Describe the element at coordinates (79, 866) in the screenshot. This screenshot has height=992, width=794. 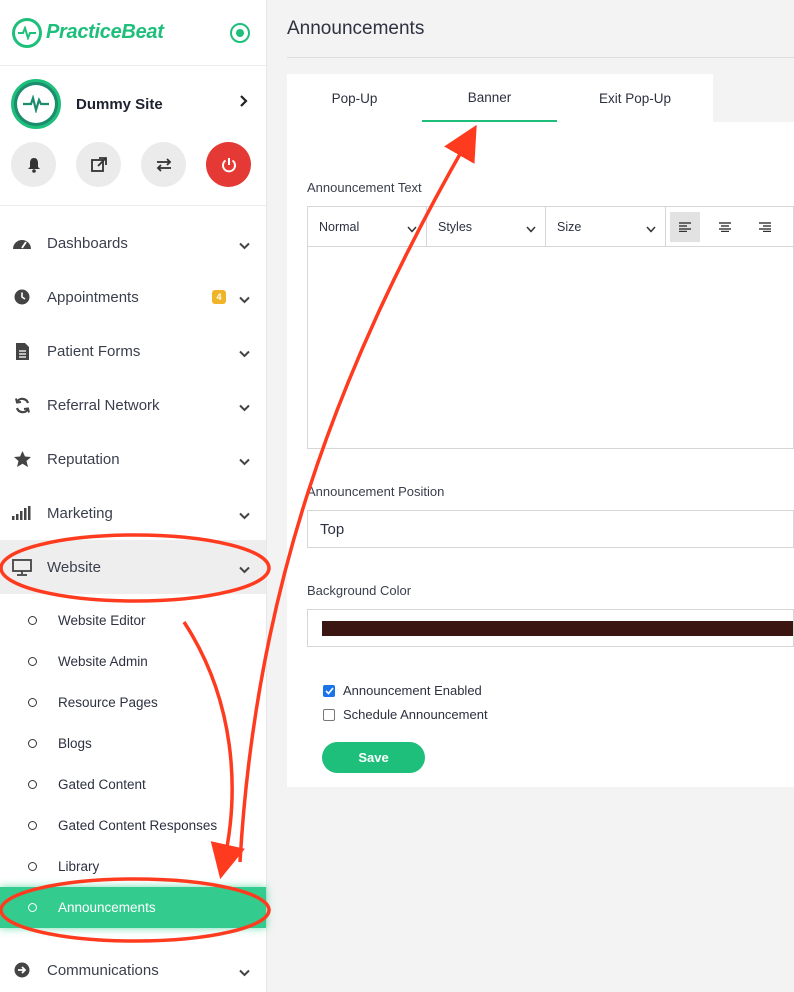
I see `submenu-label: Library` at that location.